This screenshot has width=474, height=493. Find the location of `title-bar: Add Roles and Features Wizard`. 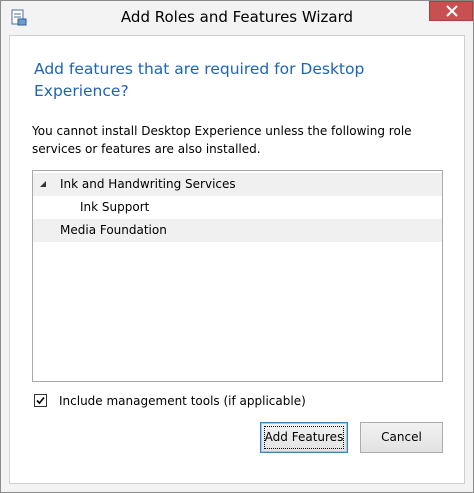

title-bar: Add Roles and Features Wizard is located at coordinates (237, 18).